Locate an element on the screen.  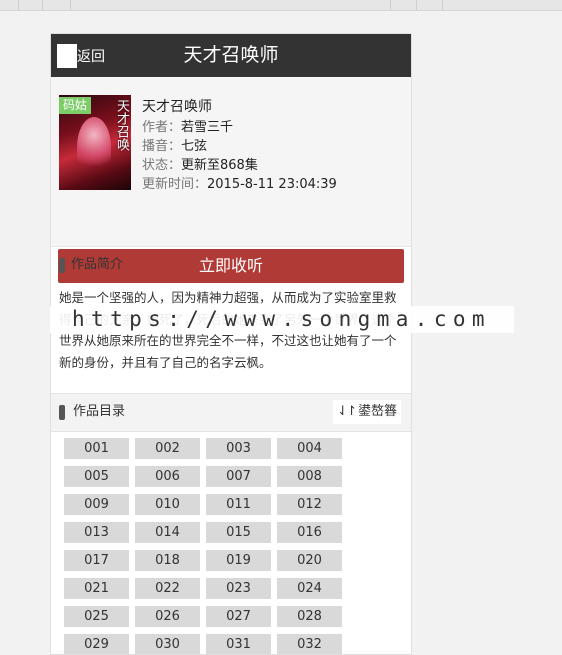
sort-order-button: ⇃↾ 鍙嶅簭 is located at coordinates (367, 412).